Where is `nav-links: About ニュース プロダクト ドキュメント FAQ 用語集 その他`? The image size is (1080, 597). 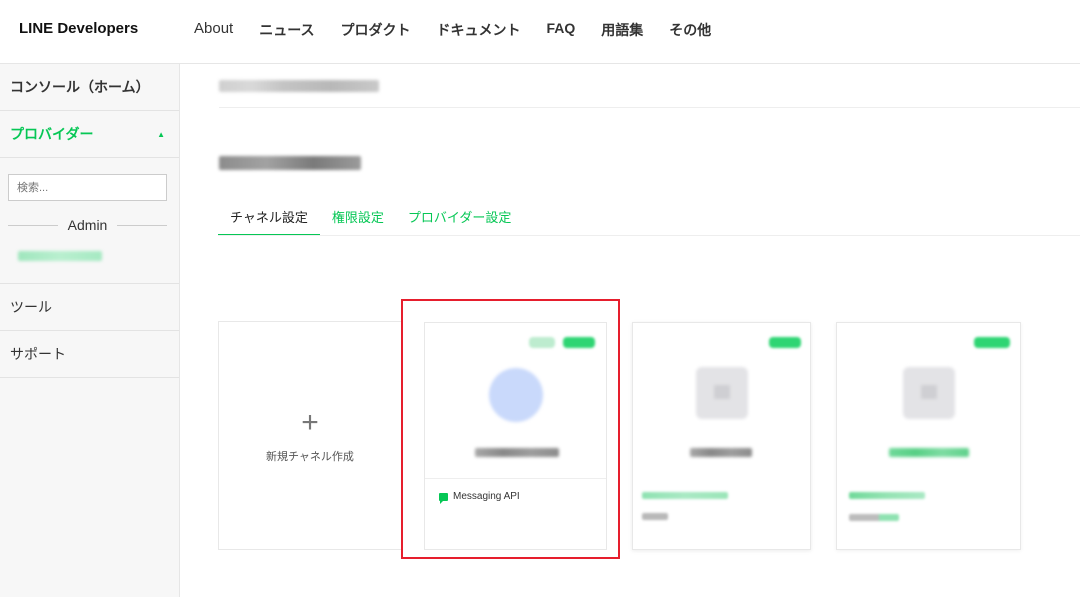
nav-links: About ニュース プロダクト ドキュメント FAQ 用語集 その他 is located at coordinates (465, 30).